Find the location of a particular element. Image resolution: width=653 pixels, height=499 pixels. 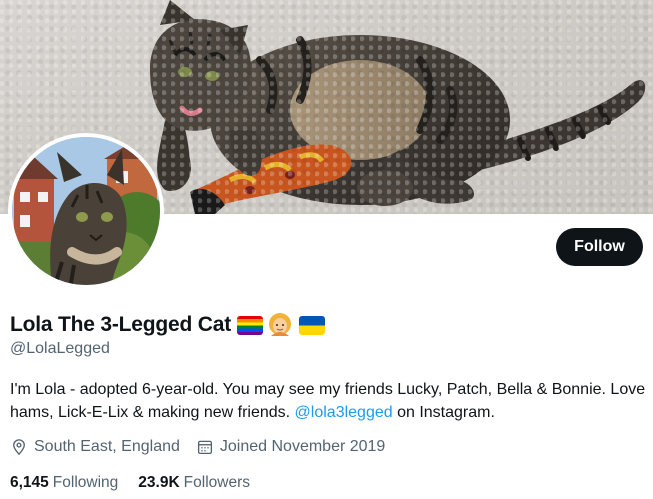

profile-location: South East, England is located at coordinates (95, 447).